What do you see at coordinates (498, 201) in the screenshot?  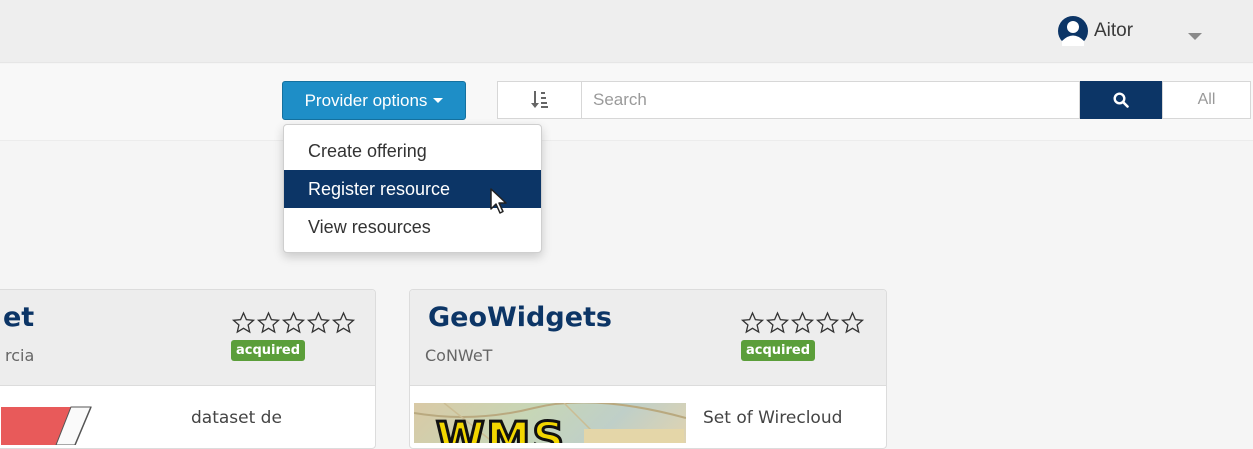 I see `mouse-cursor-icon` at bounding box center [498, 201].